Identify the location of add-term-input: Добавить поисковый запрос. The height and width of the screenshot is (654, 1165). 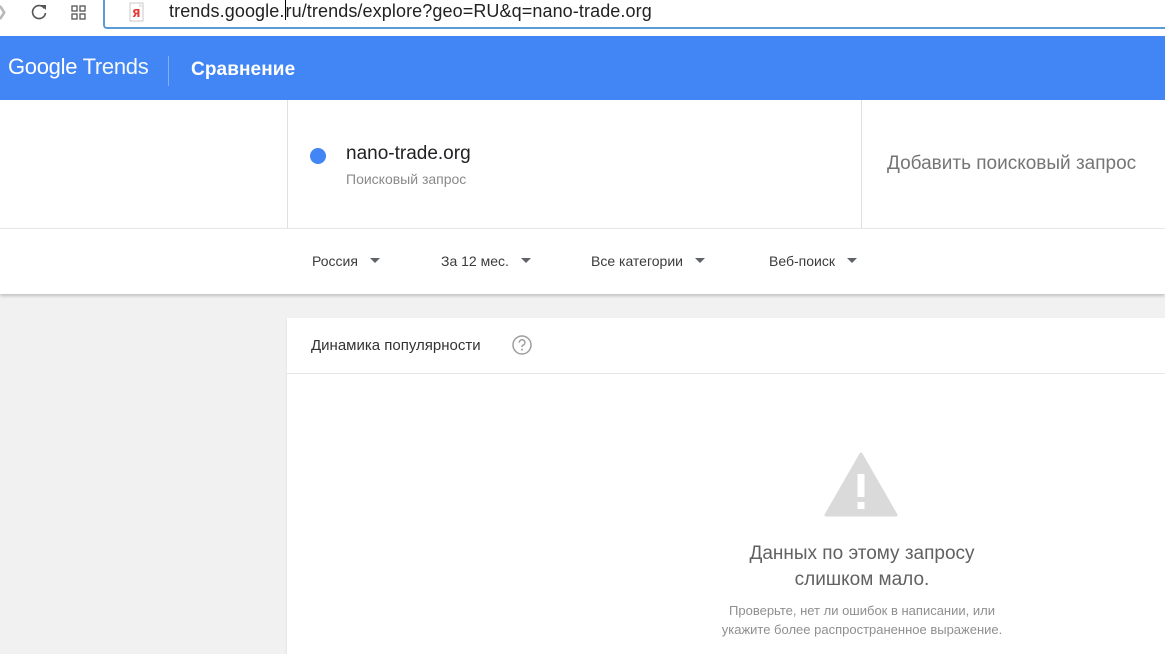
(1011, 164).